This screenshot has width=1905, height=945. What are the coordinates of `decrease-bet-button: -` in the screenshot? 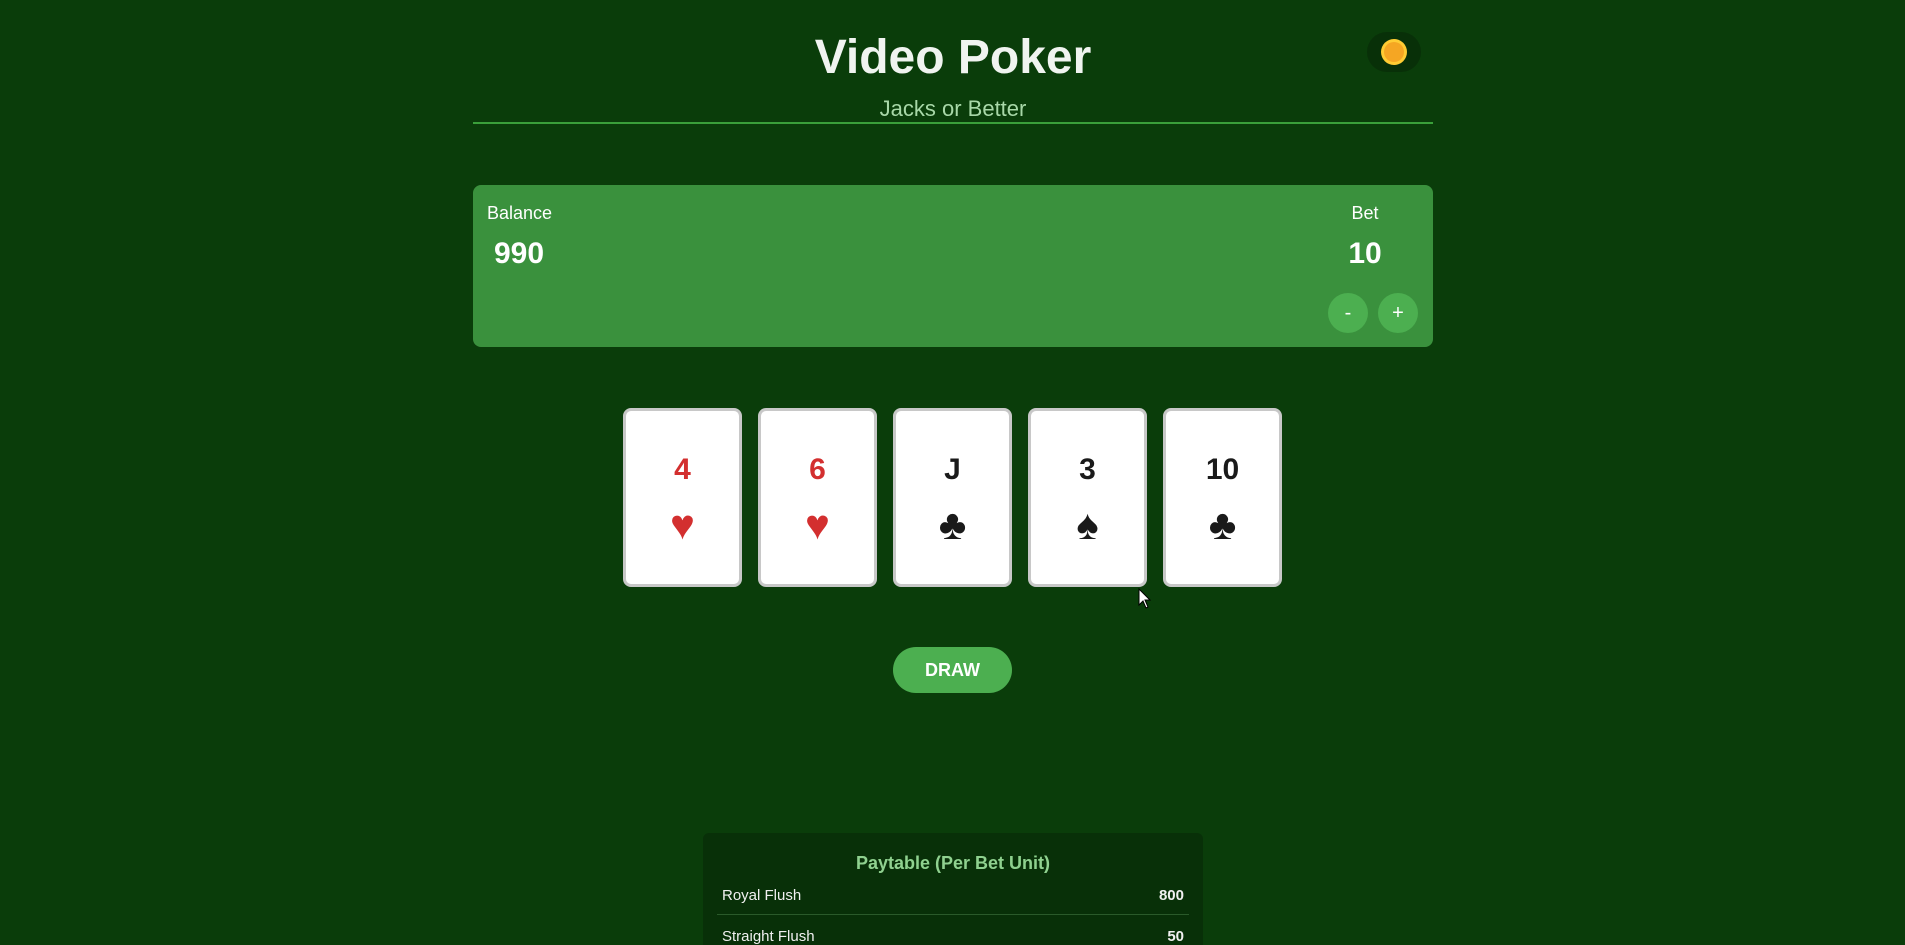 It's located at (1348, 313).